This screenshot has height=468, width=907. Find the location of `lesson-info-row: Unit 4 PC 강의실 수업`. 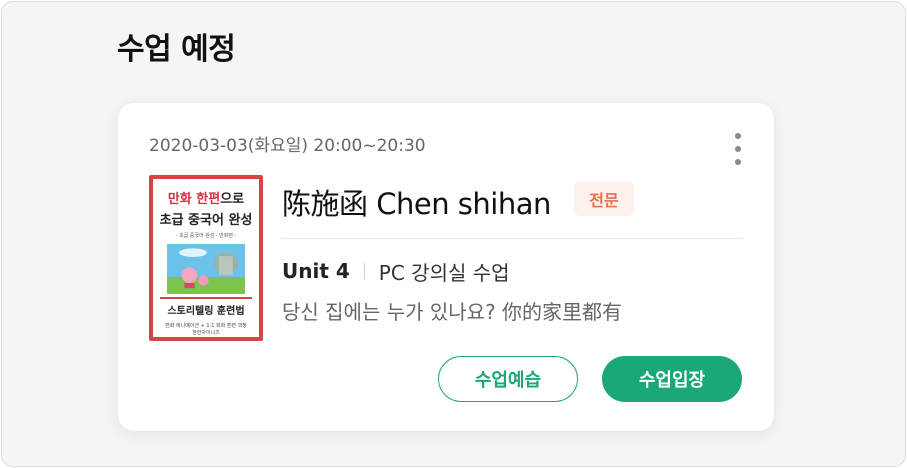

lesson-info-row: Unit 4 PC 강의실 수업 is located at coordinates (396, 271).